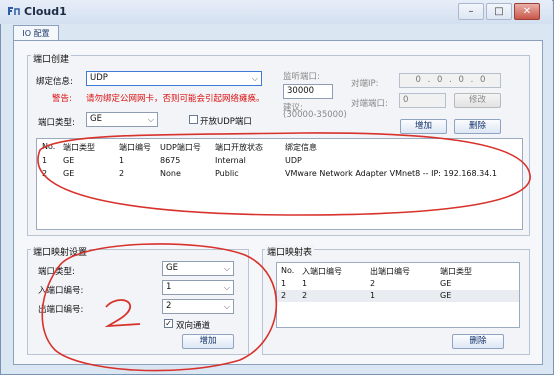 This screenshot has height=375, width=554. I want to click on in-port-label: 入端口编号:, so click(61, 291).